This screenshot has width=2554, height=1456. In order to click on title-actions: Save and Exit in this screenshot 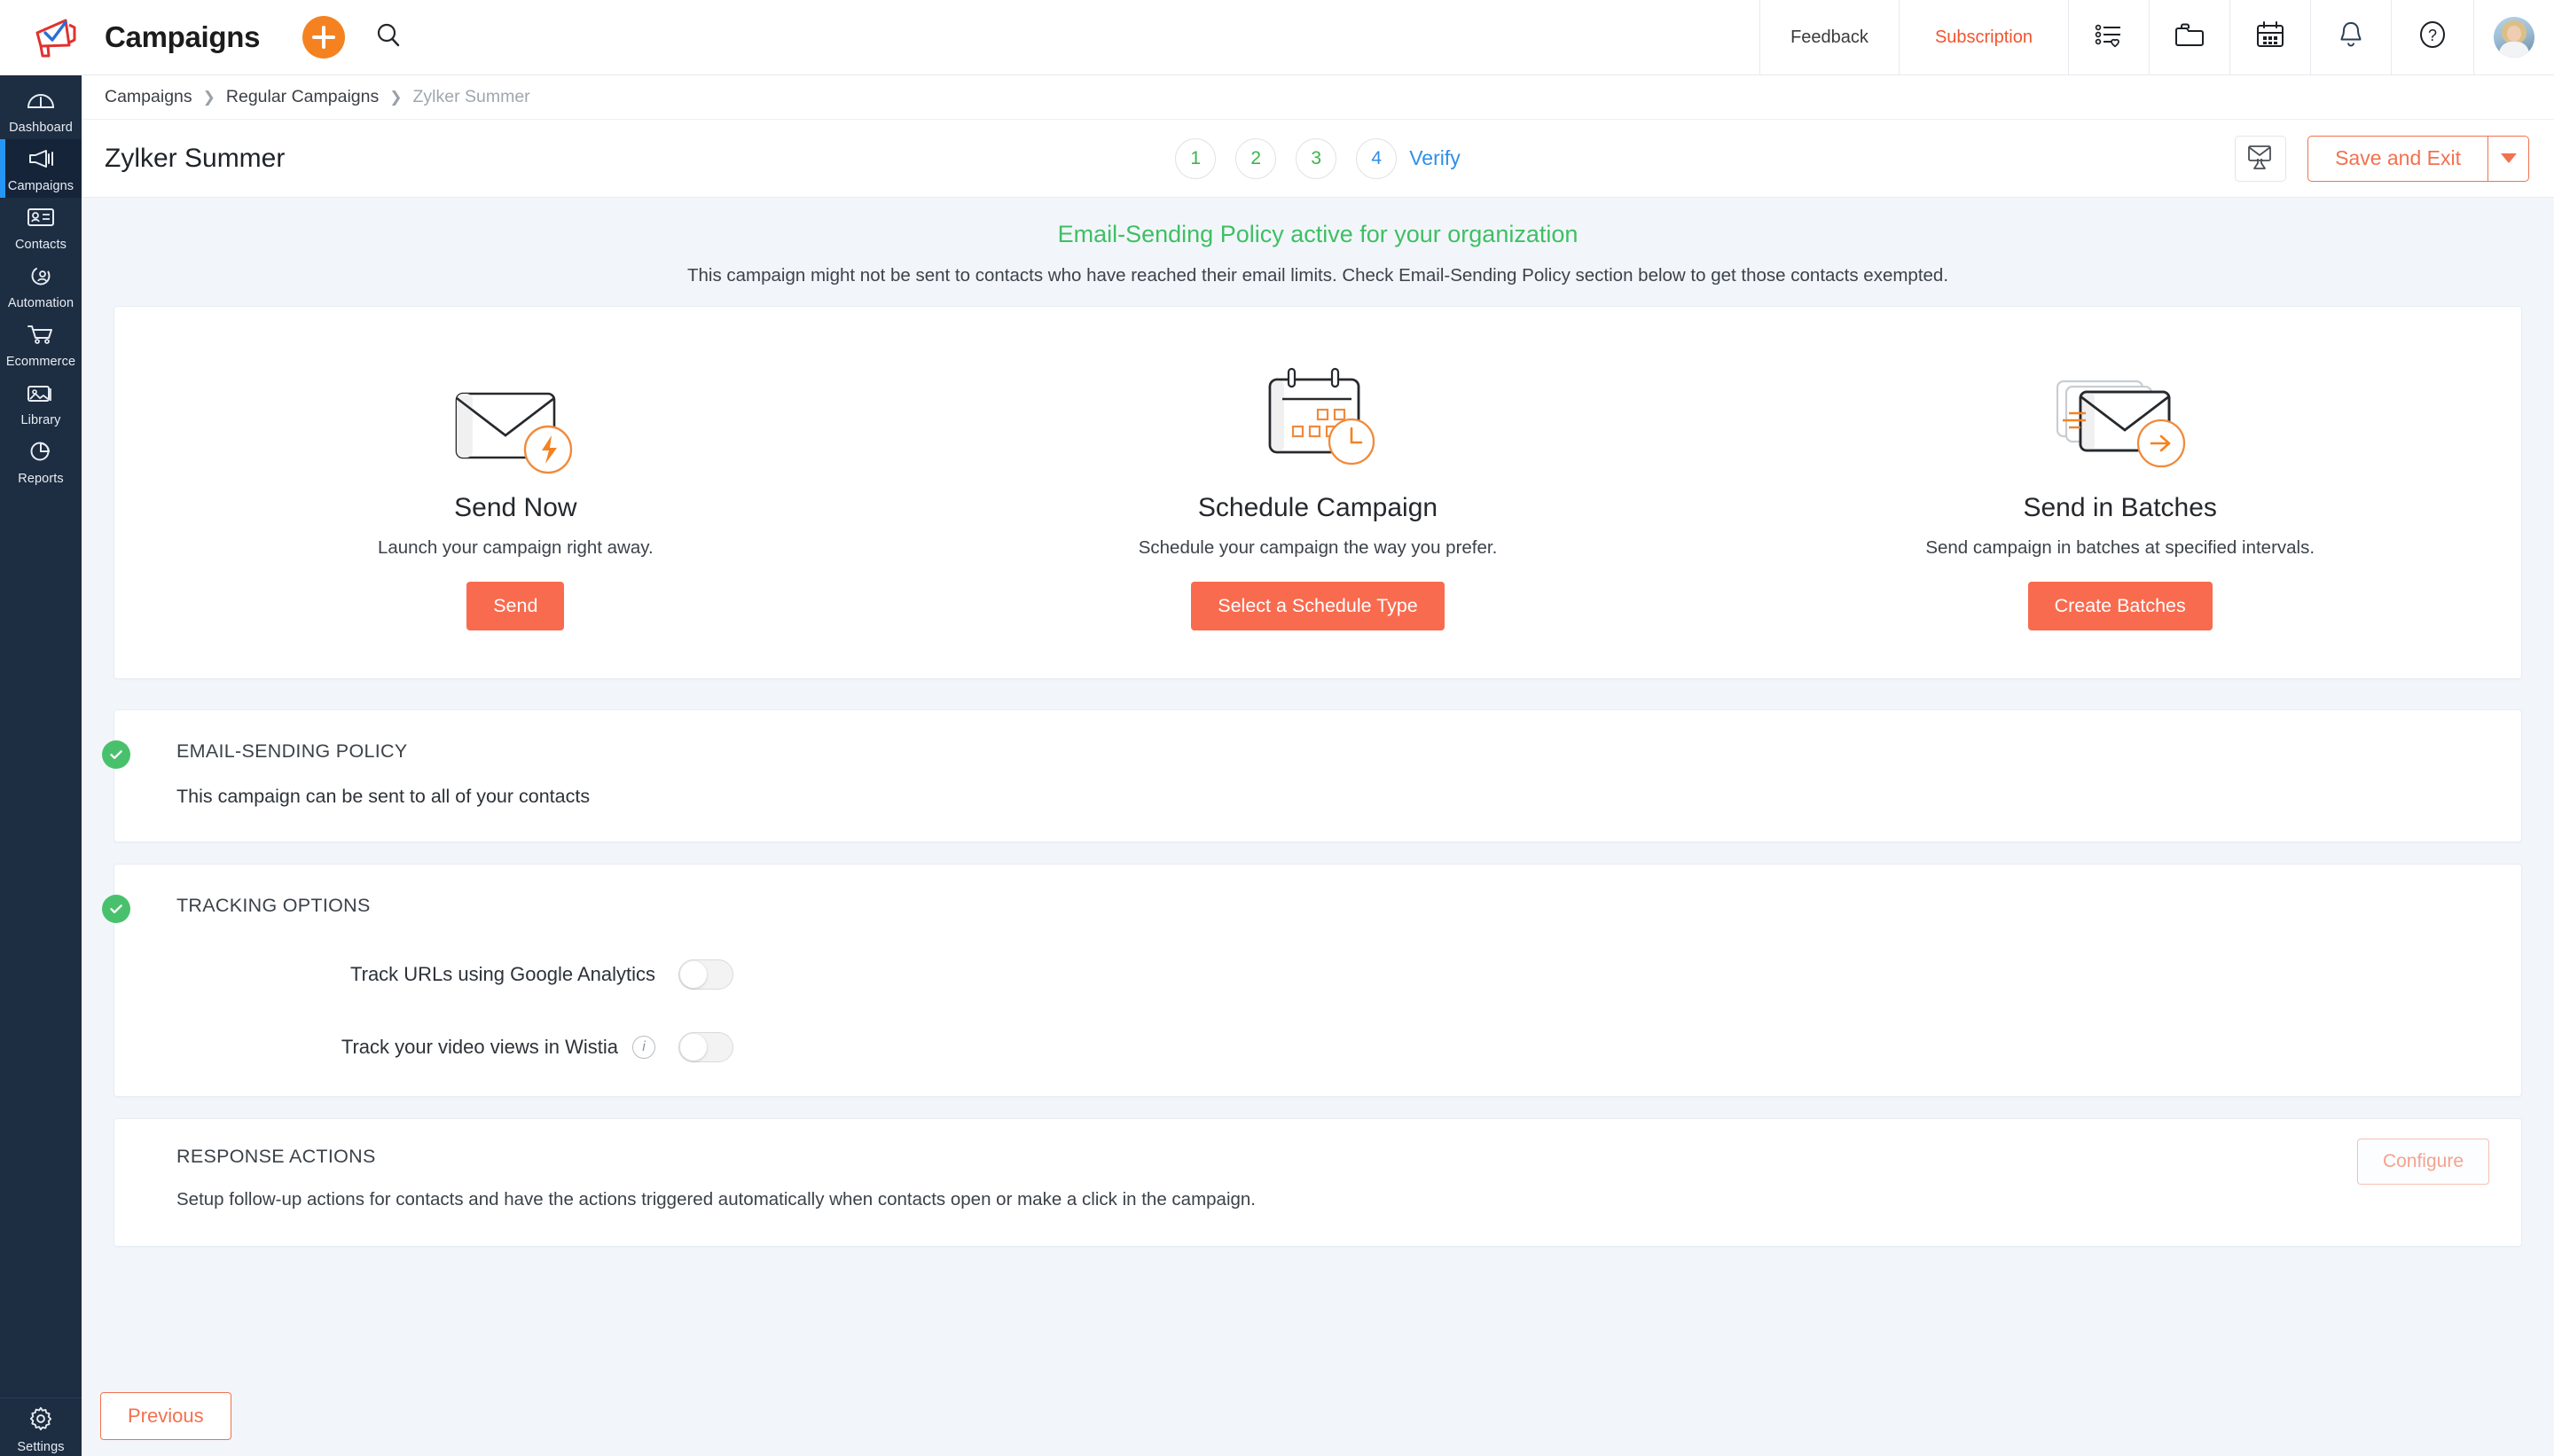, I will do `click(2382, 158)`.